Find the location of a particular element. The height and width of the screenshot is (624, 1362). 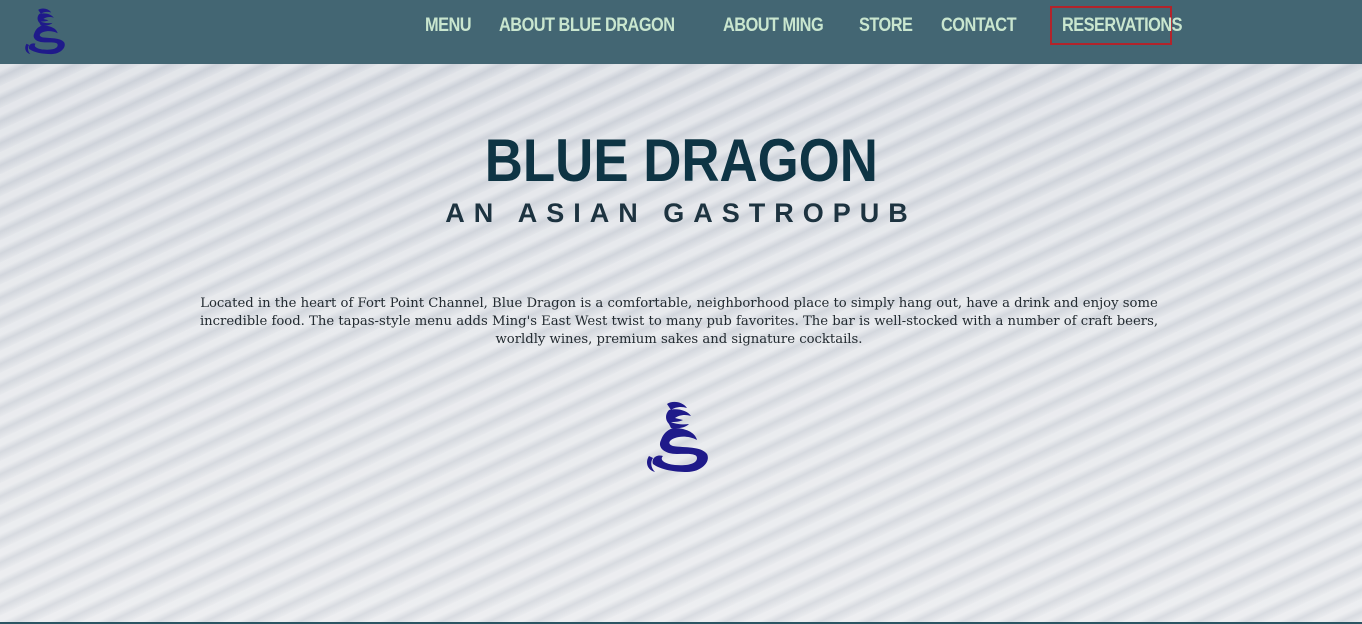

reservations-button: RESERVATIONS is located at coordinates (1116, 25).